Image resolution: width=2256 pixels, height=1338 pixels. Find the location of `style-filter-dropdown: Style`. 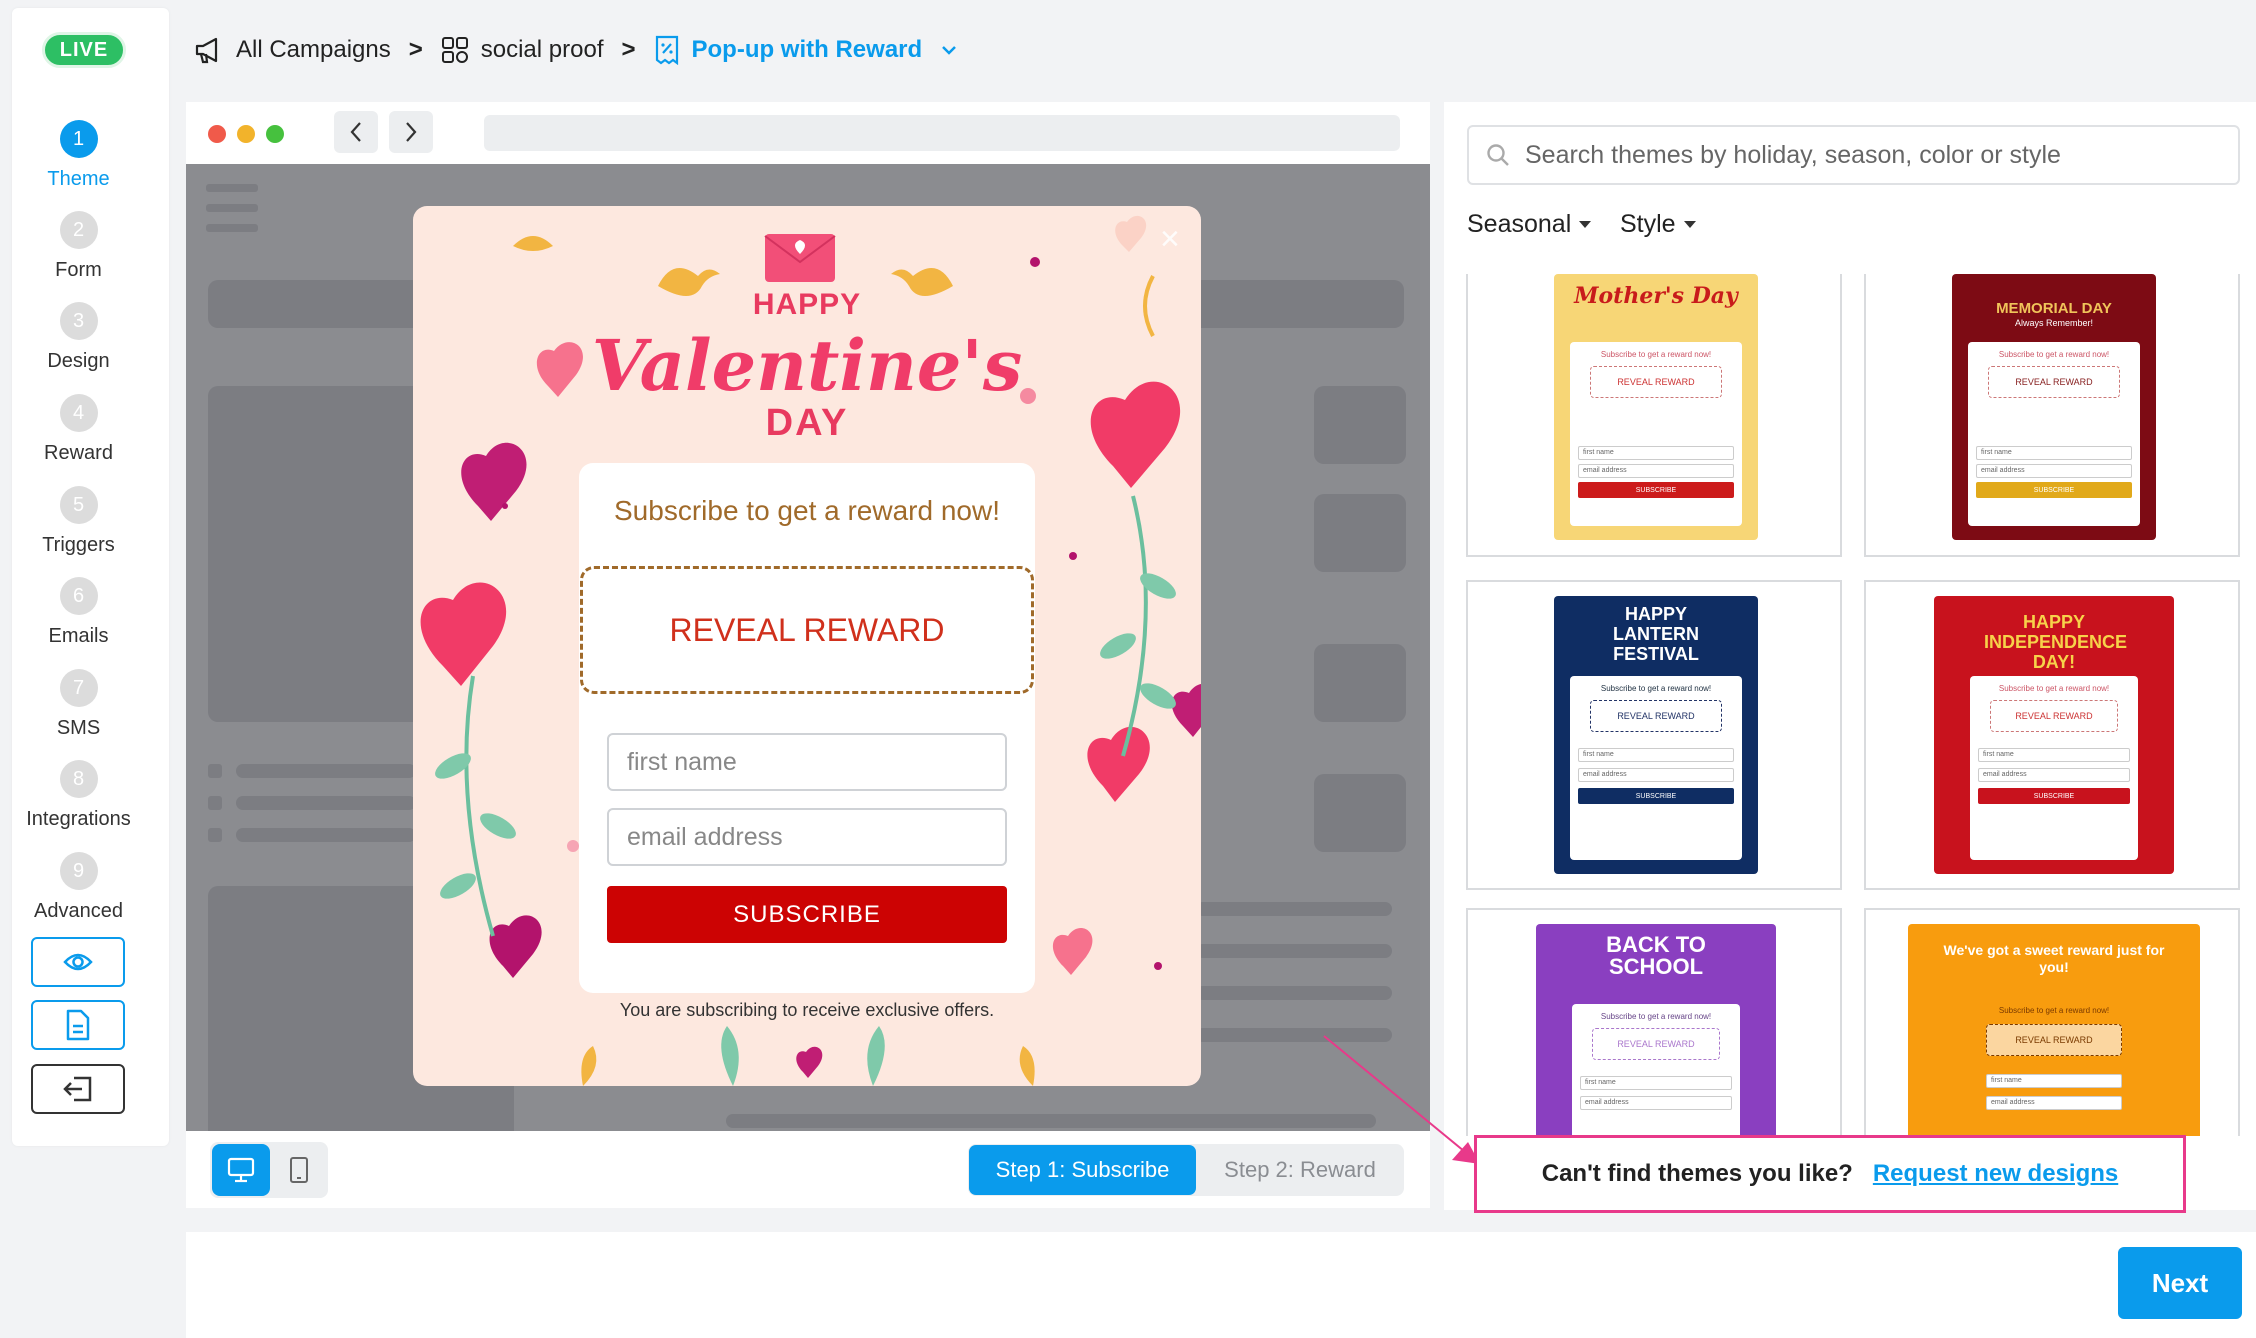

style-filter-dropdown: Style is located at coordinates (1658, 224).